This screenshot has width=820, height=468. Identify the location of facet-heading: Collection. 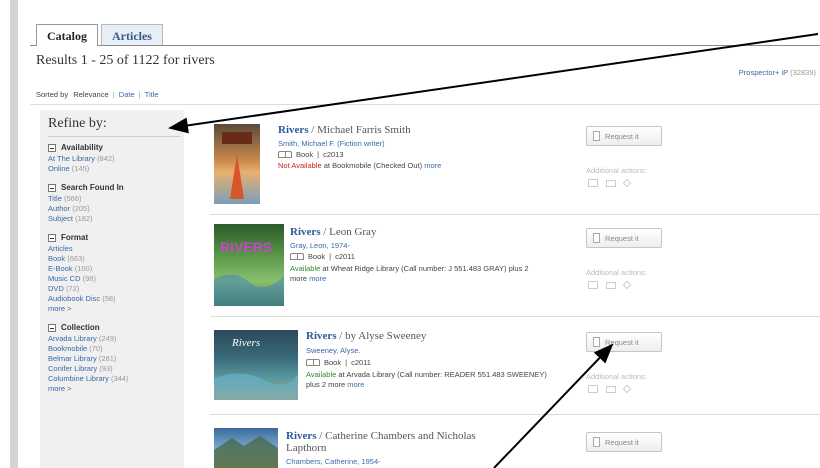
(114, 327).